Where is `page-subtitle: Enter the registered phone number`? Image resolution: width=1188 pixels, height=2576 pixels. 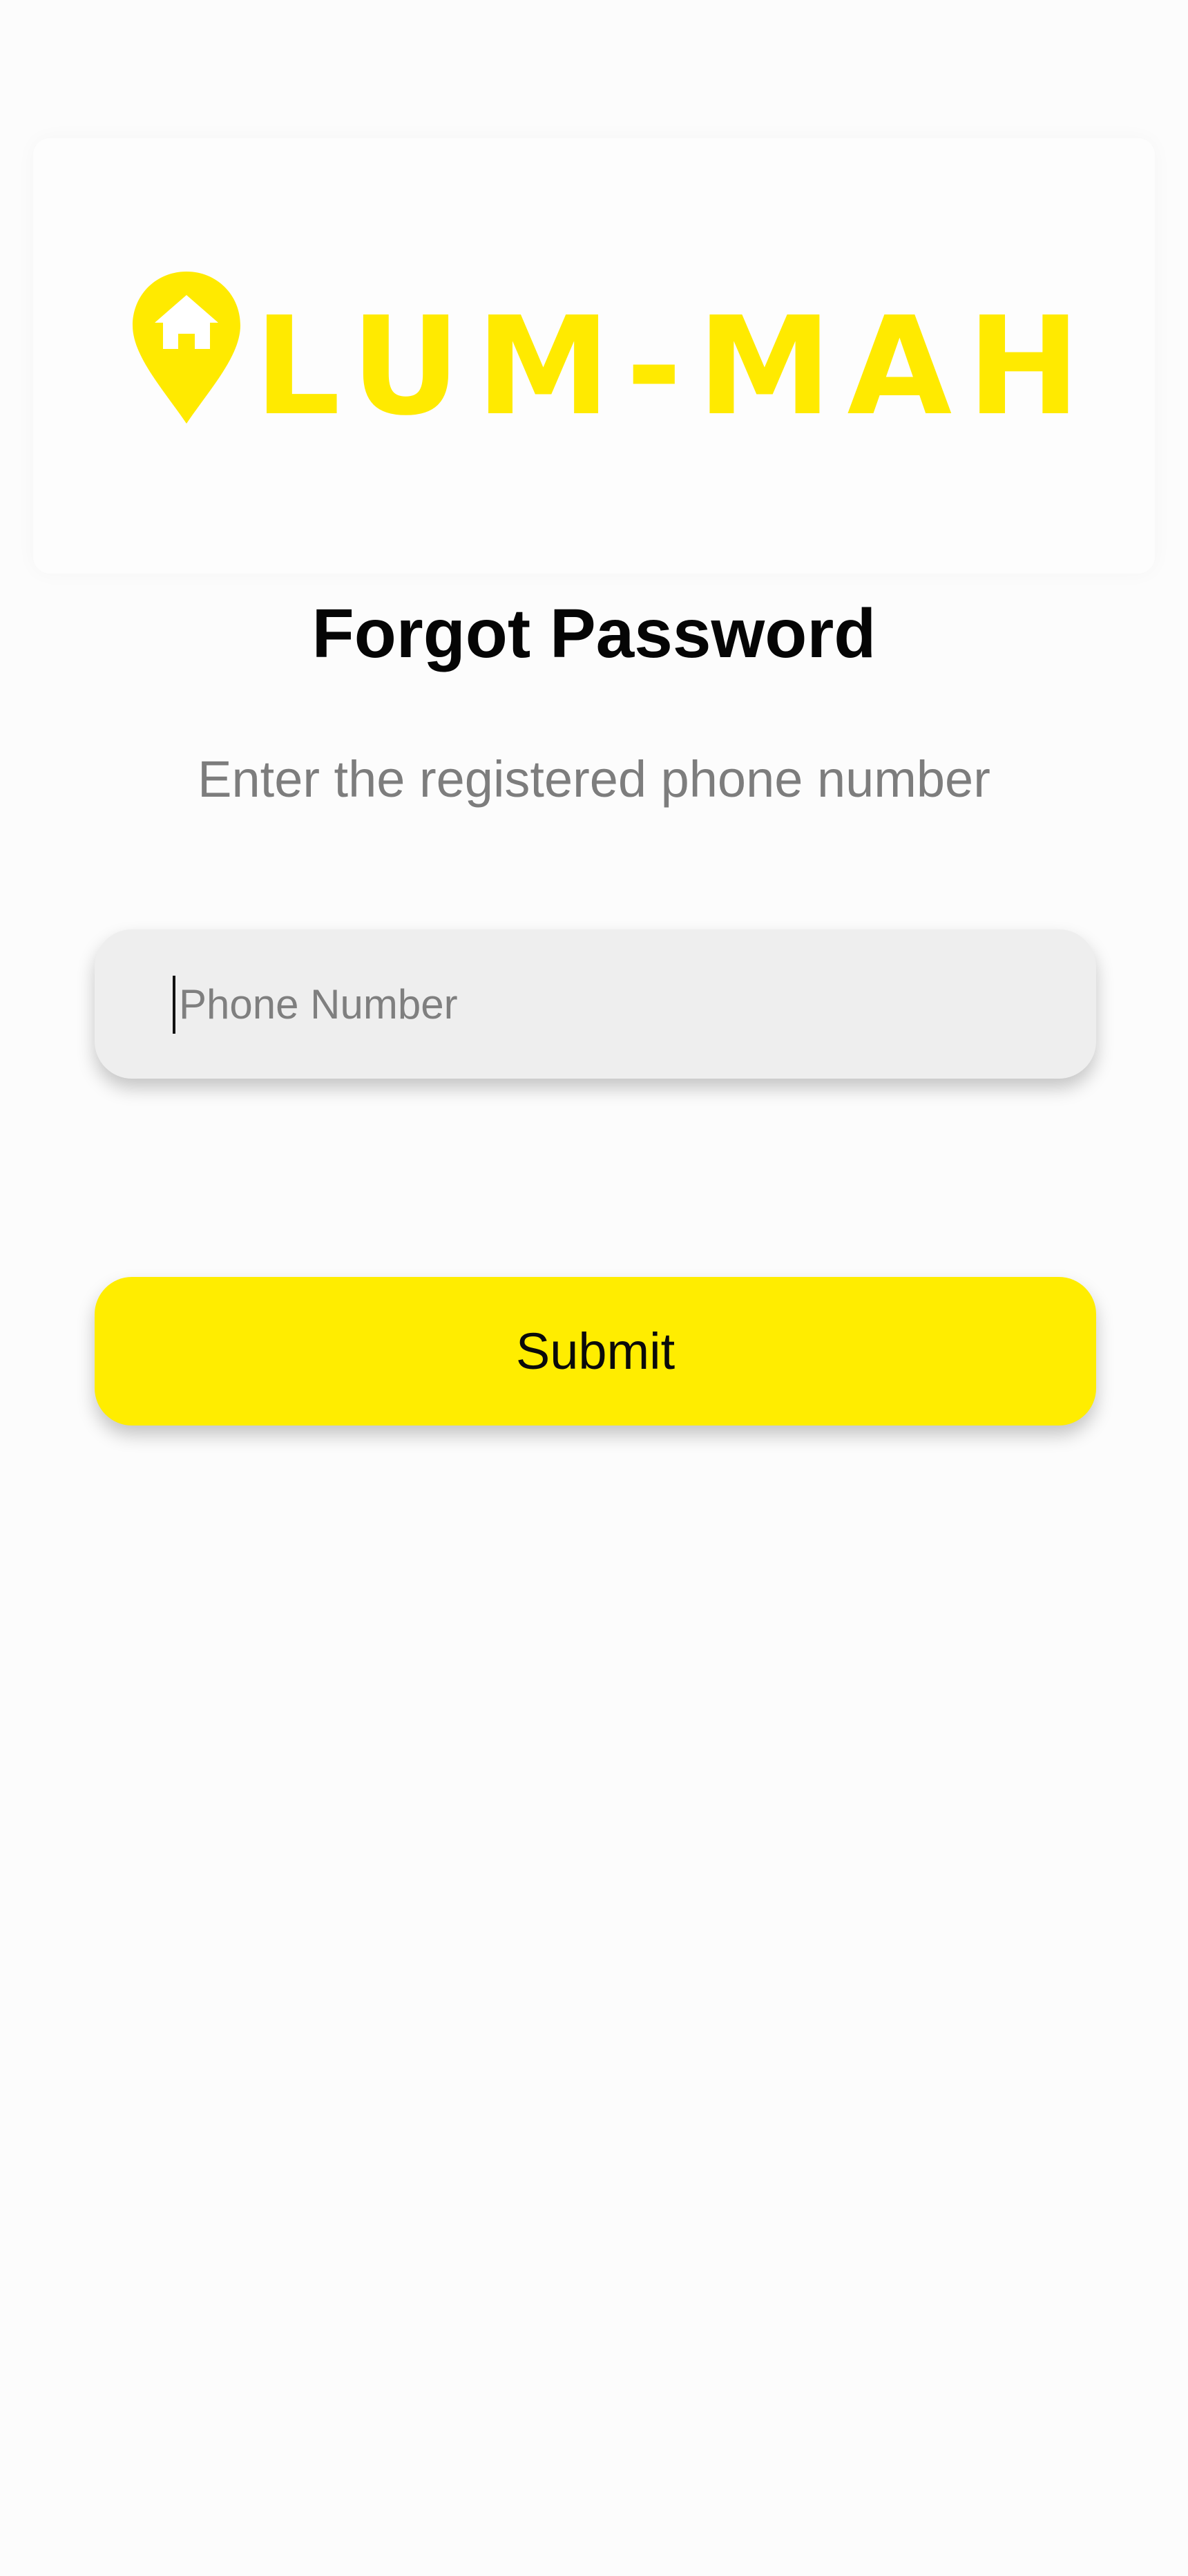
page-subtitle: Enter the registered phone number is located at coordinates (594, 779).